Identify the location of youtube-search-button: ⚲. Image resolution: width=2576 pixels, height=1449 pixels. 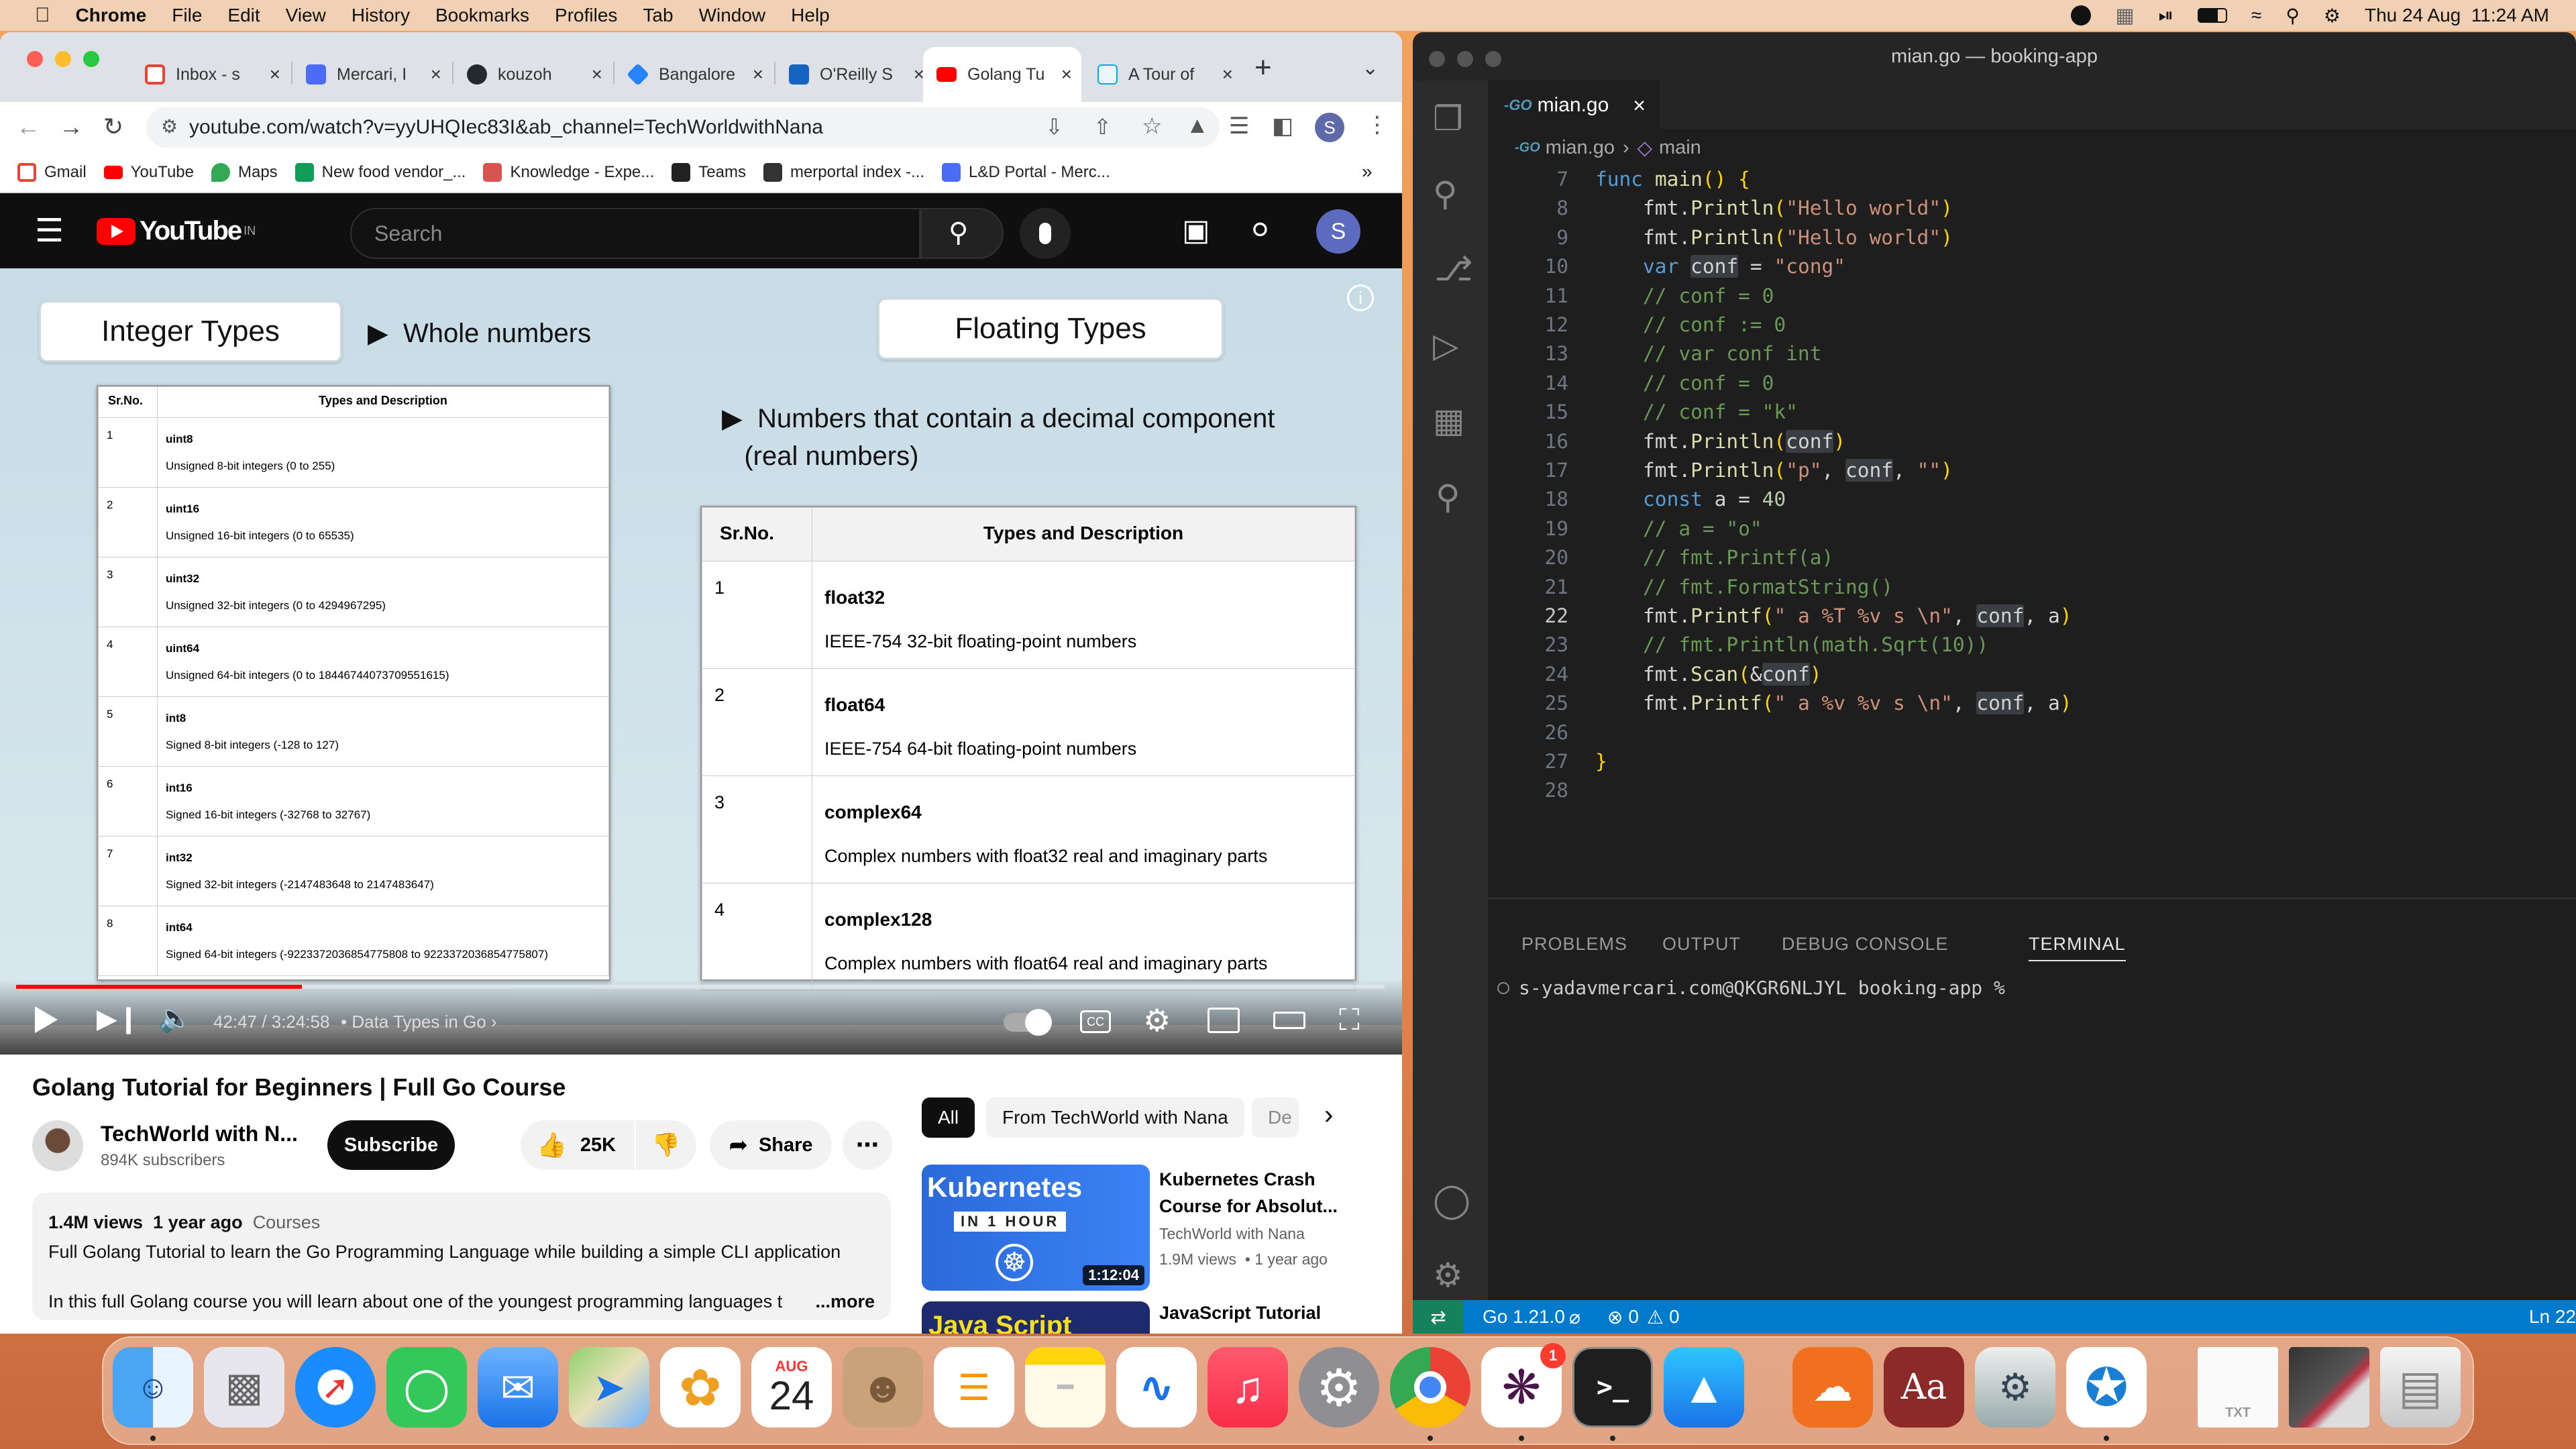
(962, 233).